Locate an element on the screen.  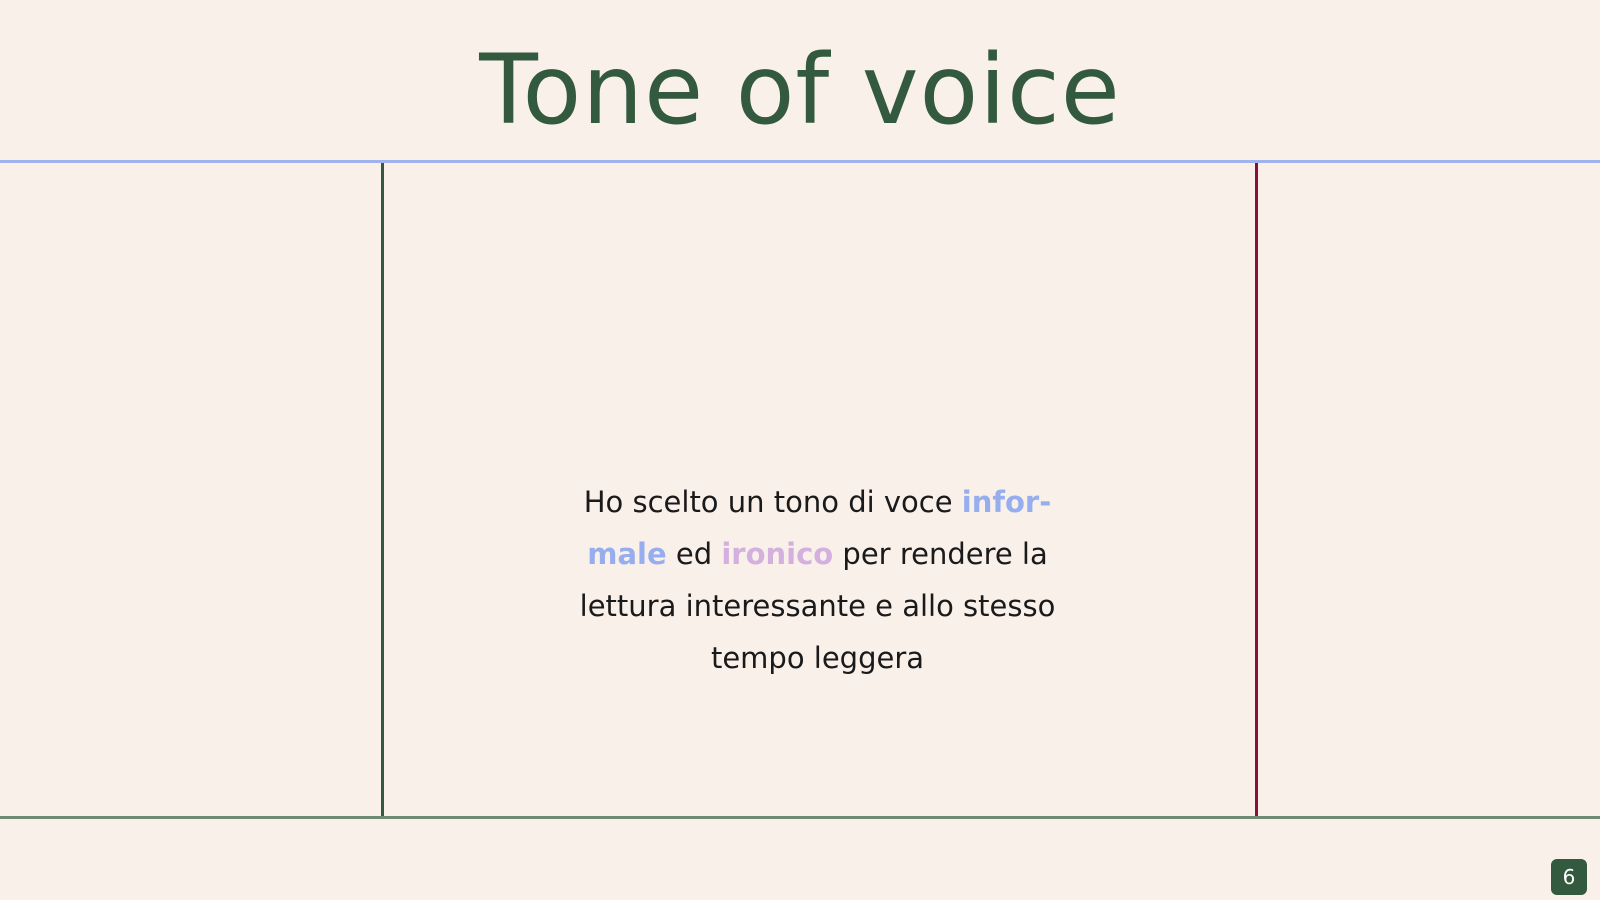
highlight-informale-part1: infor- is located at coordinates (1006, 502).